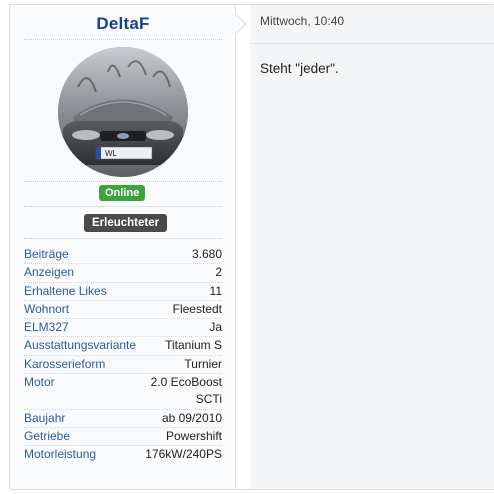 This screenshot has height=494, width=494. What do you see at coordinates (111, 153) in the screenshot?
I see `svg-text: WL` at bounding box center [111, 153].